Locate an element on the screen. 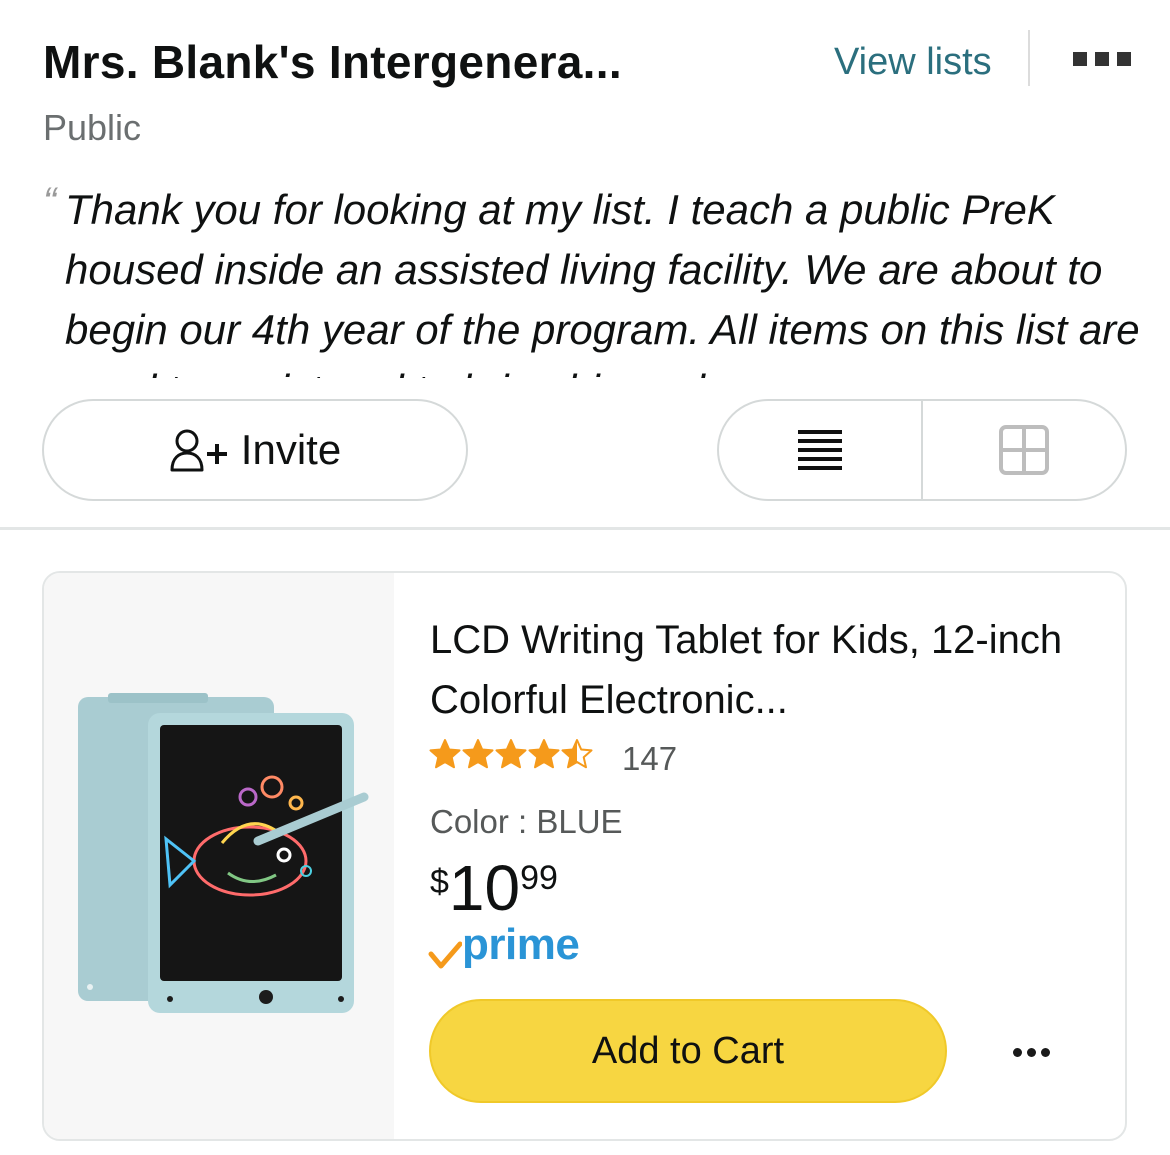 This screenshot has height=1155, width=1170. price-whole: 10 is located at coordinates (484, 888).